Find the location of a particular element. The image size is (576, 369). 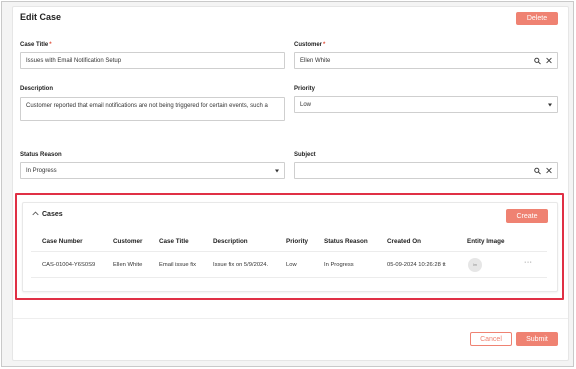

cancel-button: Cancel is located at coordinates (491, 339).